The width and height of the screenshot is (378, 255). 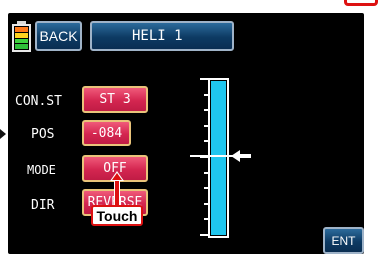 What do you see at coordinates (117, 193) in the screenshot?
I see `touch-callout-stem` at bounding box center [117, 193].